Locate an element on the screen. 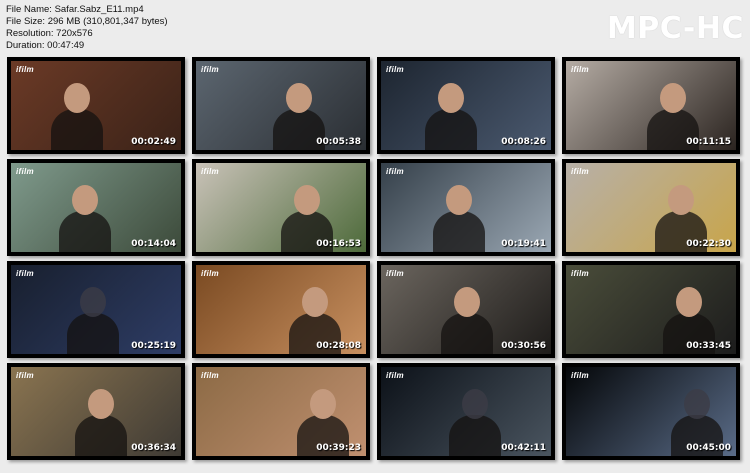  video-thumbnail: ifilm 00:05:38 is located at coordinates (281, 105).